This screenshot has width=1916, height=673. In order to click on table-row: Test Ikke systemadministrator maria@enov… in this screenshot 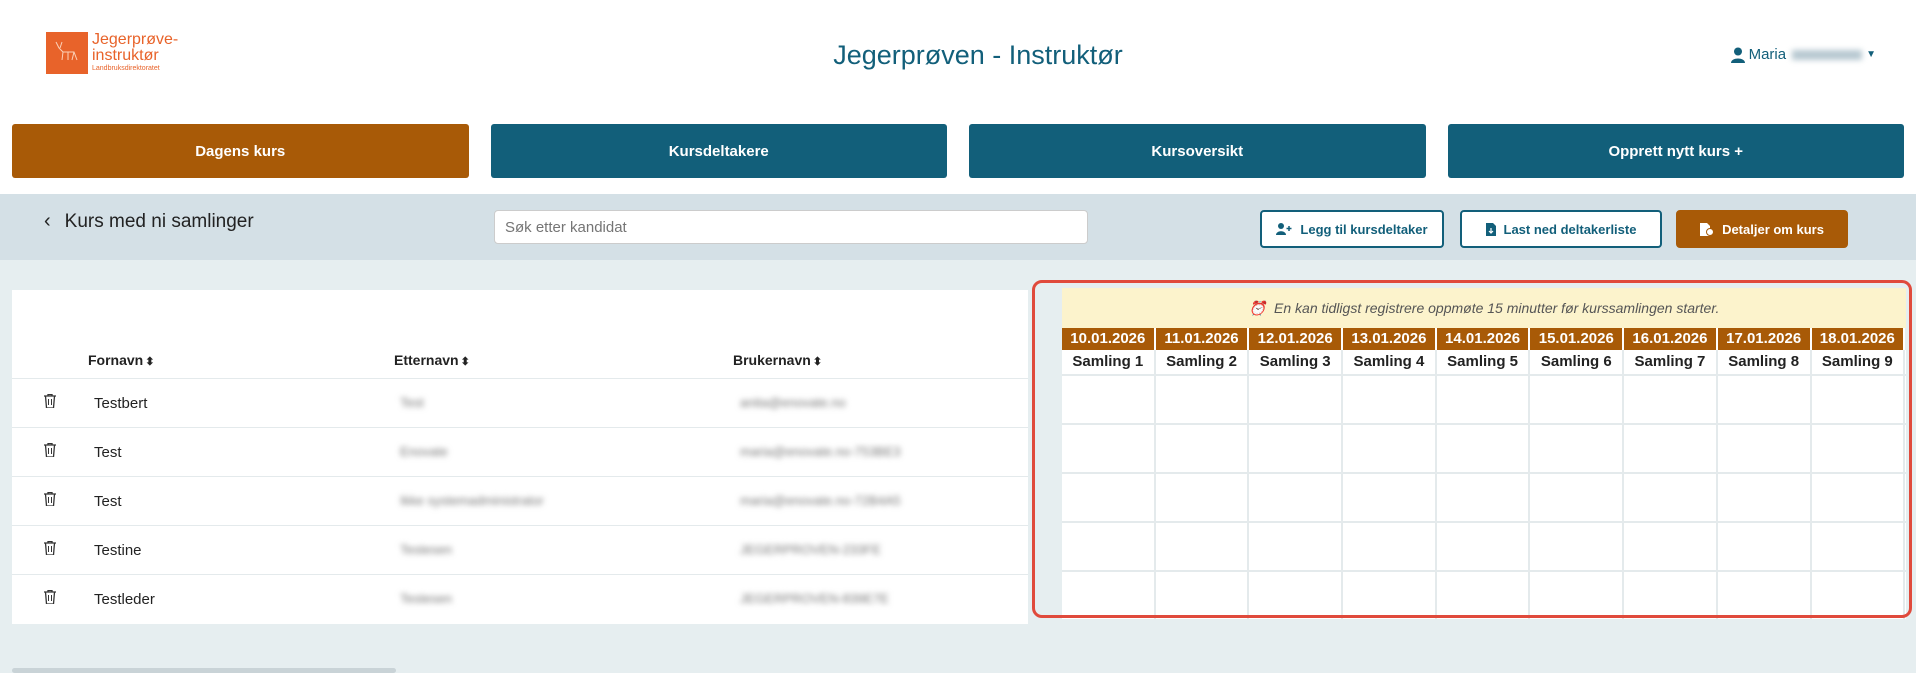, I will do `click(520, 500)`.